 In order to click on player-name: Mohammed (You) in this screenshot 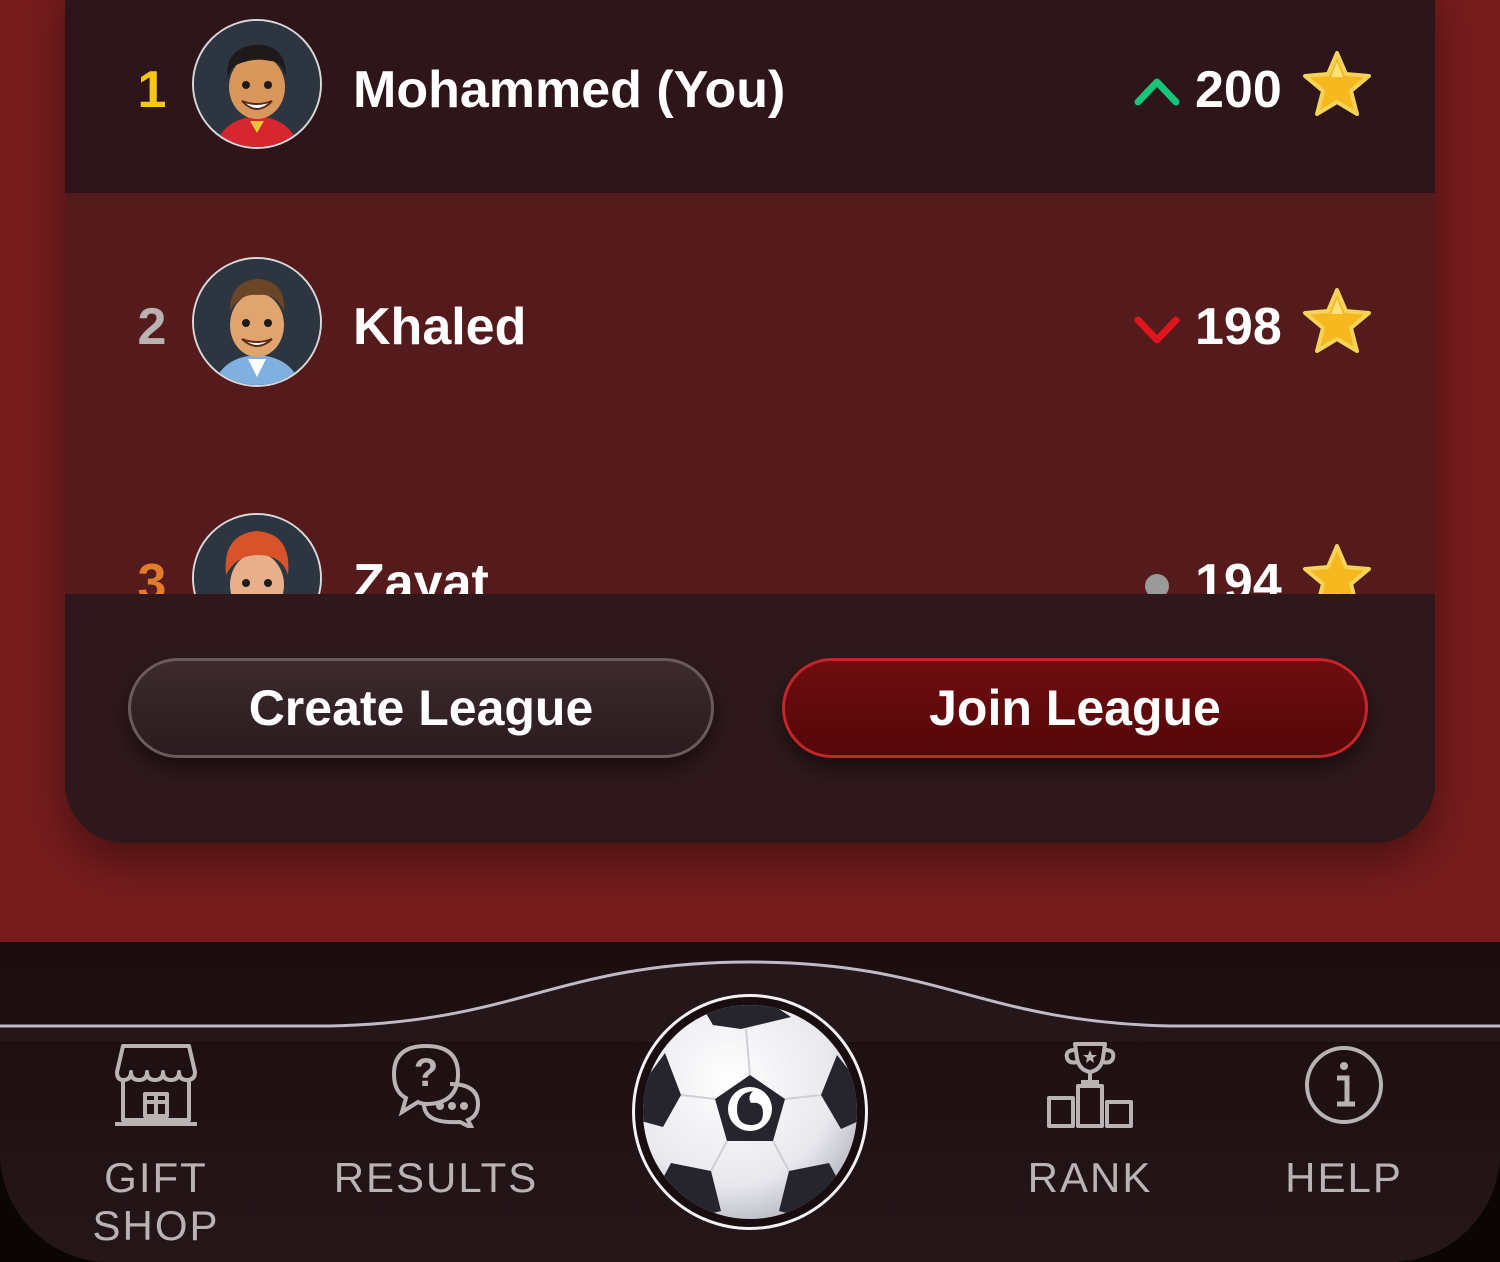, I will do `click(569, 90)`.